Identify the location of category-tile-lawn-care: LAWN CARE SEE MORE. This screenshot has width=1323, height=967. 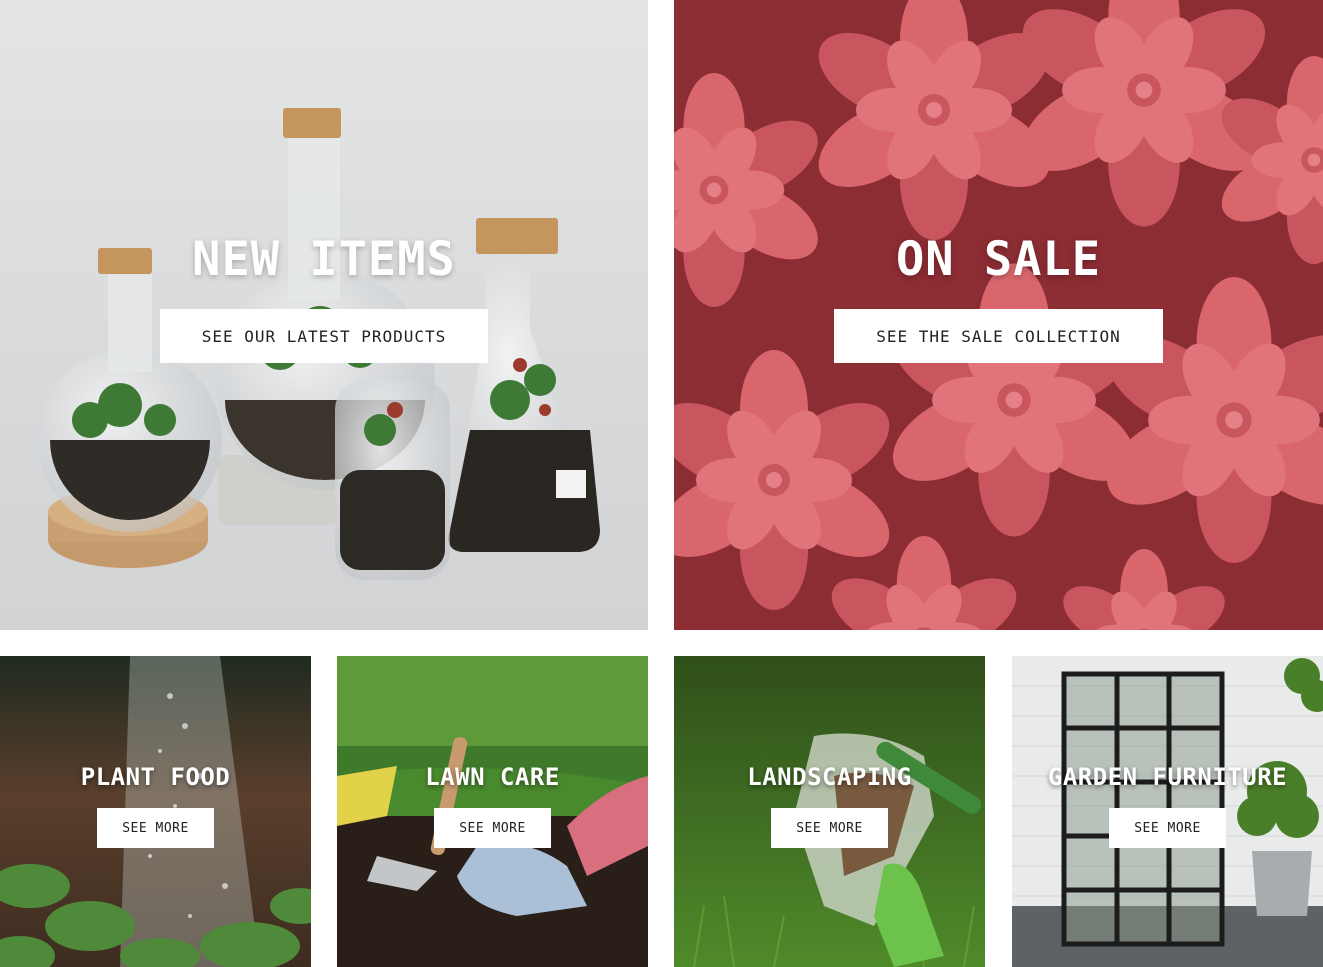
(492, 811).